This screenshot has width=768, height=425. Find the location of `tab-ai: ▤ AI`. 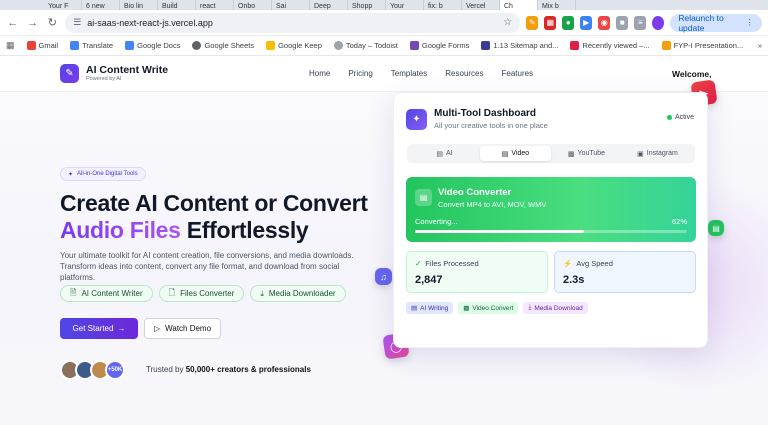

tab-ai: ▤ AI is located at coordinates (444, 153).